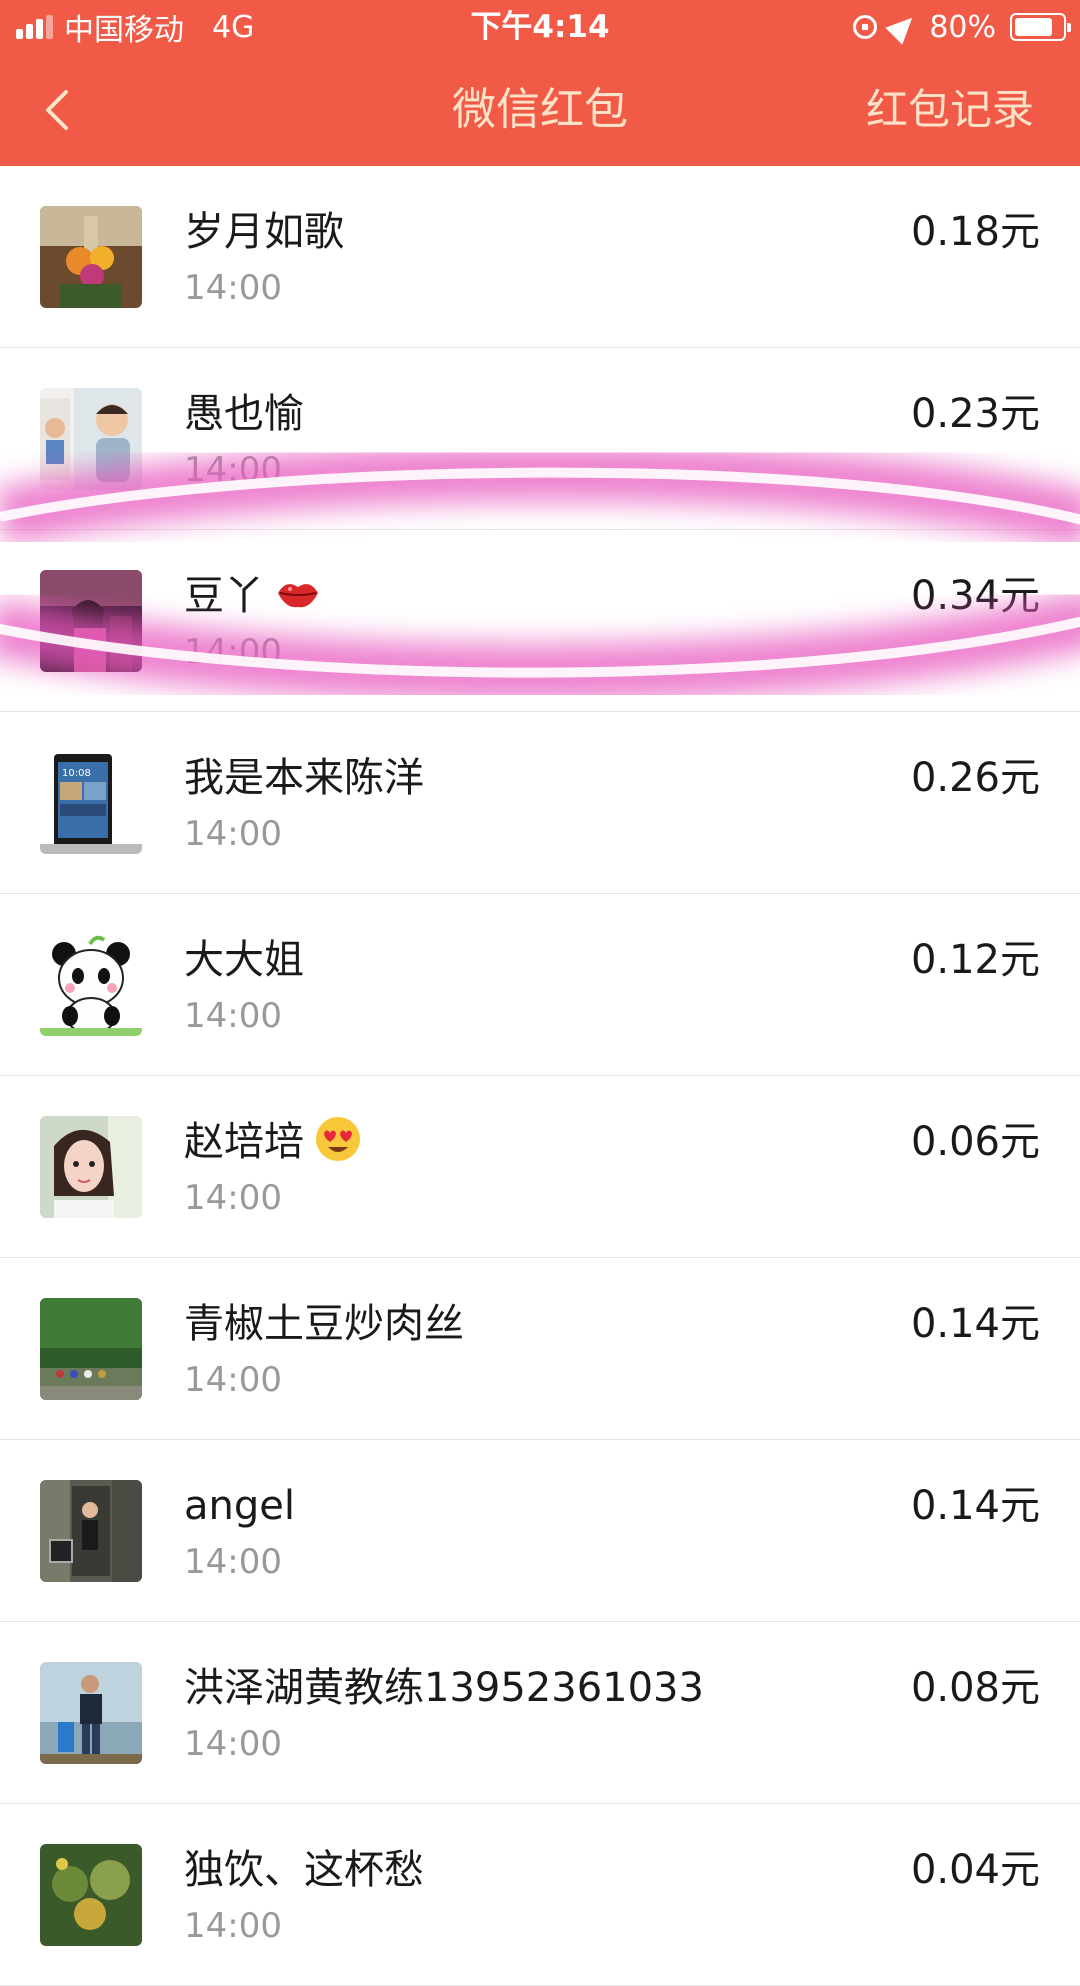 The width and height of the screenshot is (1080, 1986). I want to click on sender-name: 愚也愉, so click(244, 414).